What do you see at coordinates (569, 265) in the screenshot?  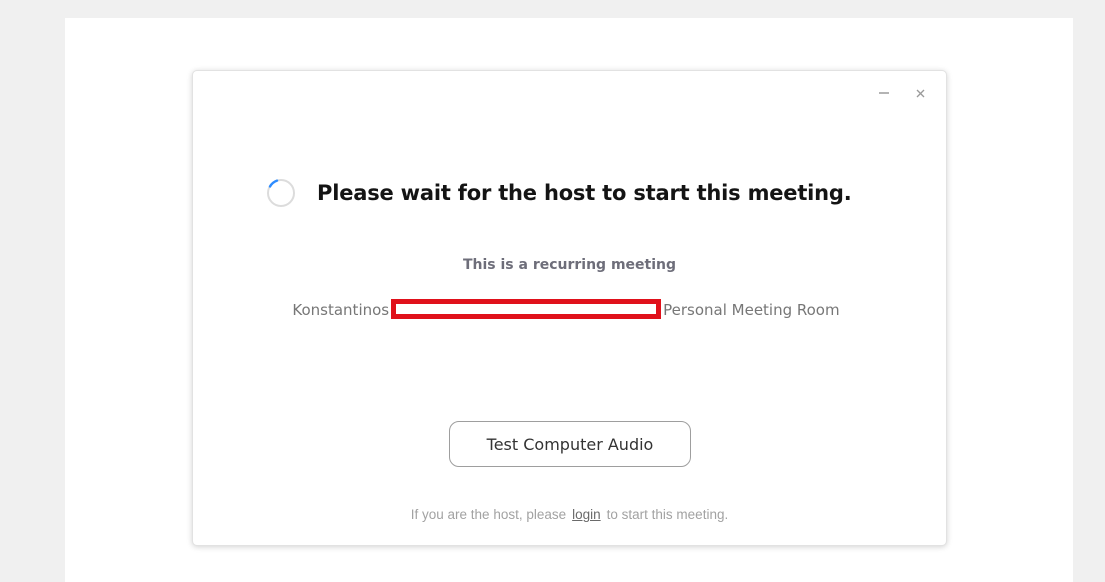 I see `recurring-meeting-label: This is a recurring meeting` at bounding box center [569, 265].